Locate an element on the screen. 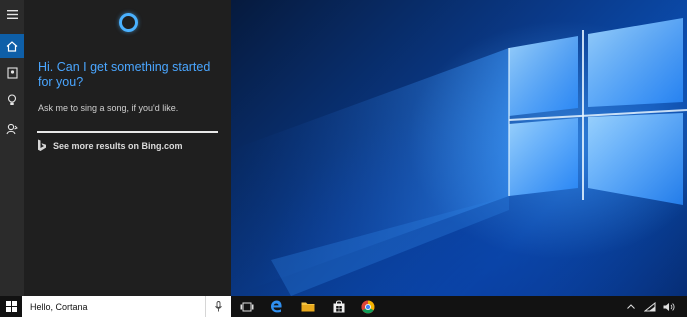 This screenshot has width=687, height=317. cortana-logo-icon is located at coordinates (128, 22).